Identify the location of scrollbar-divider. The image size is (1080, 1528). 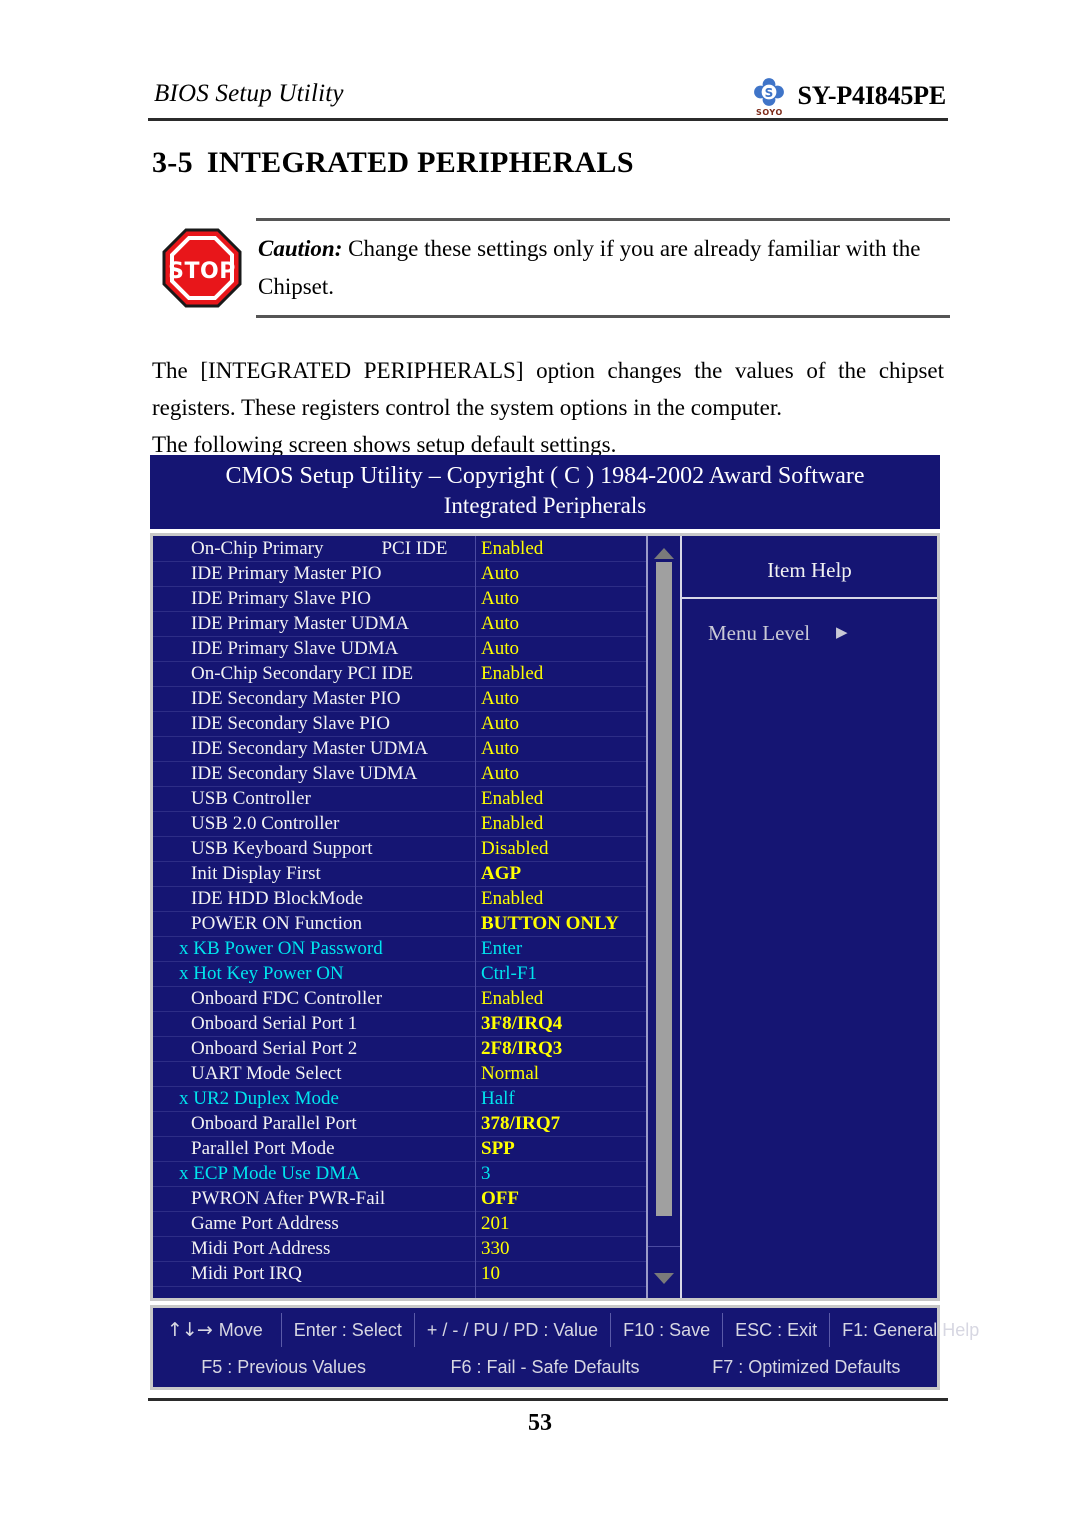
(664, 1246).